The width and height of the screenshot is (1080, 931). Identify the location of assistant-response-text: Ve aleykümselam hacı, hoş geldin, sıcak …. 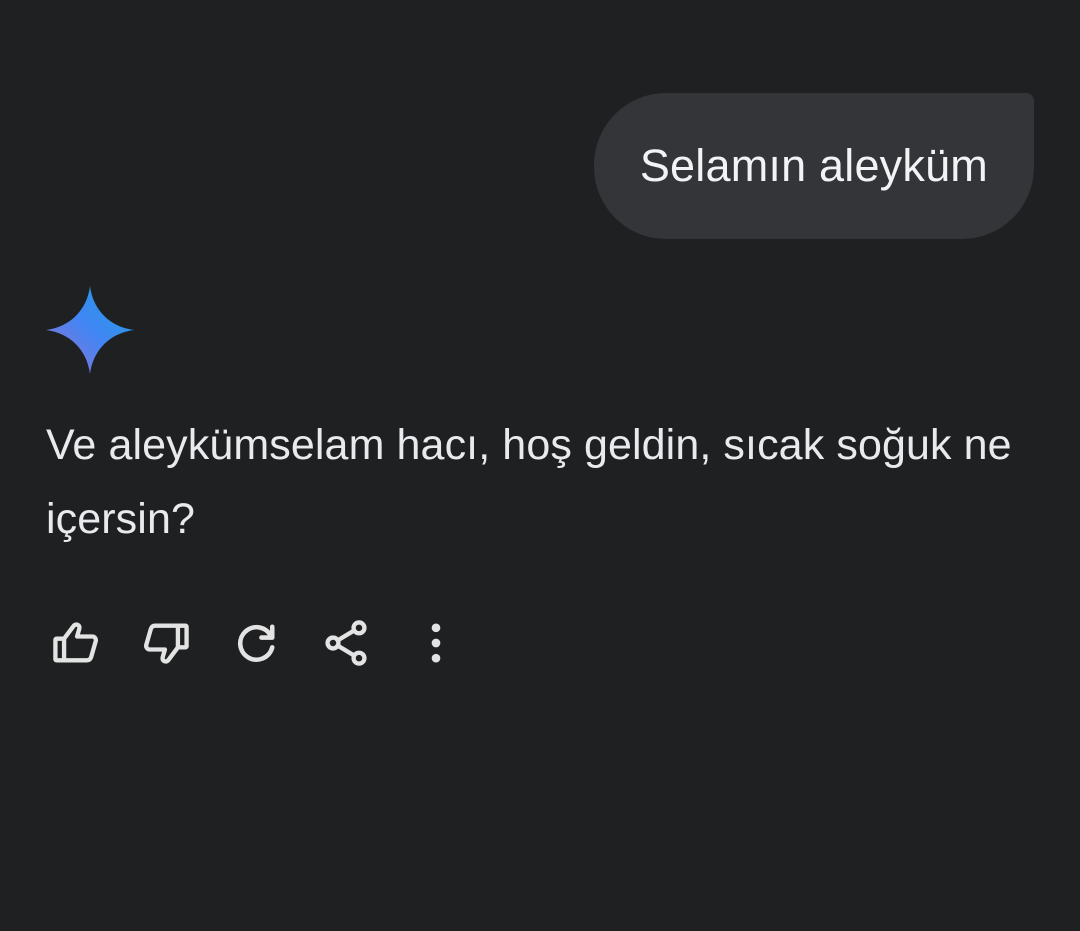
(529, 482).